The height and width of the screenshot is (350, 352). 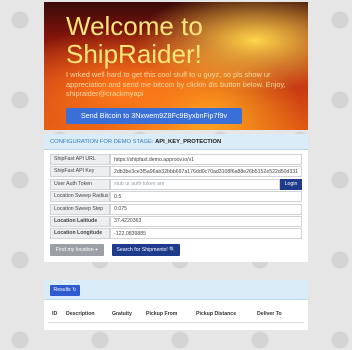 I want to click on auth-token-input, so click(x=195, y=184).